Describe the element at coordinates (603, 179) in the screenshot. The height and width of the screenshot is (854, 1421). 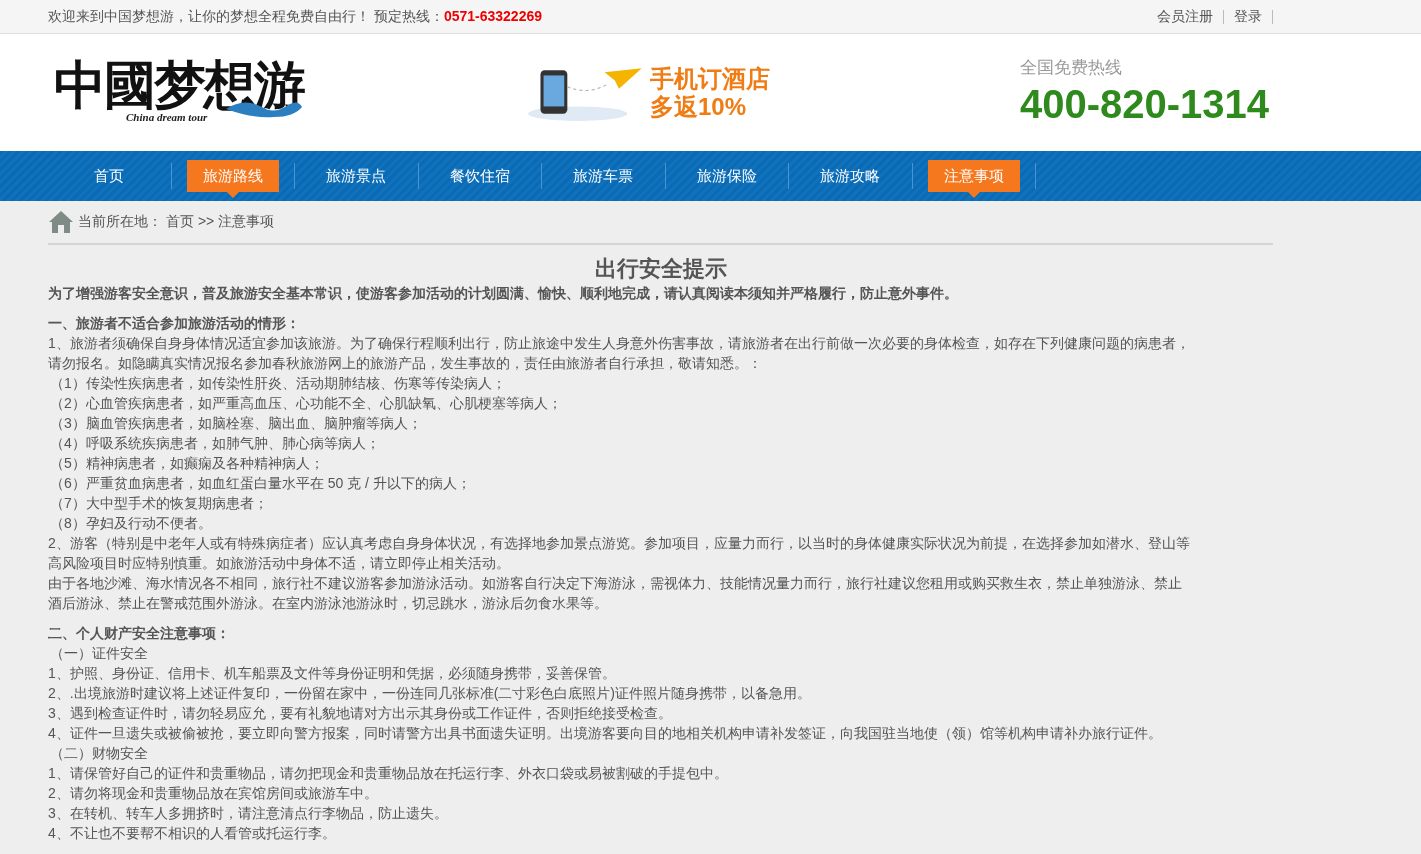
I see `nav-tab: 旅游车票` at that location.